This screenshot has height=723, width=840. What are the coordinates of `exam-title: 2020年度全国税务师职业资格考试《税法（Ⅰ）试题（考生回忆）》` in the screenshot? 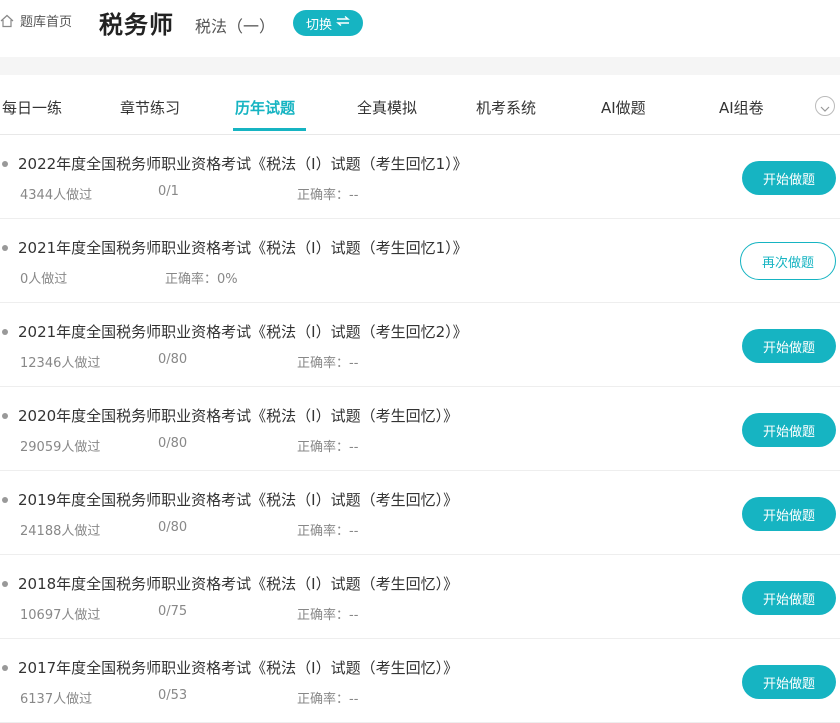 It's located at (238, 415).